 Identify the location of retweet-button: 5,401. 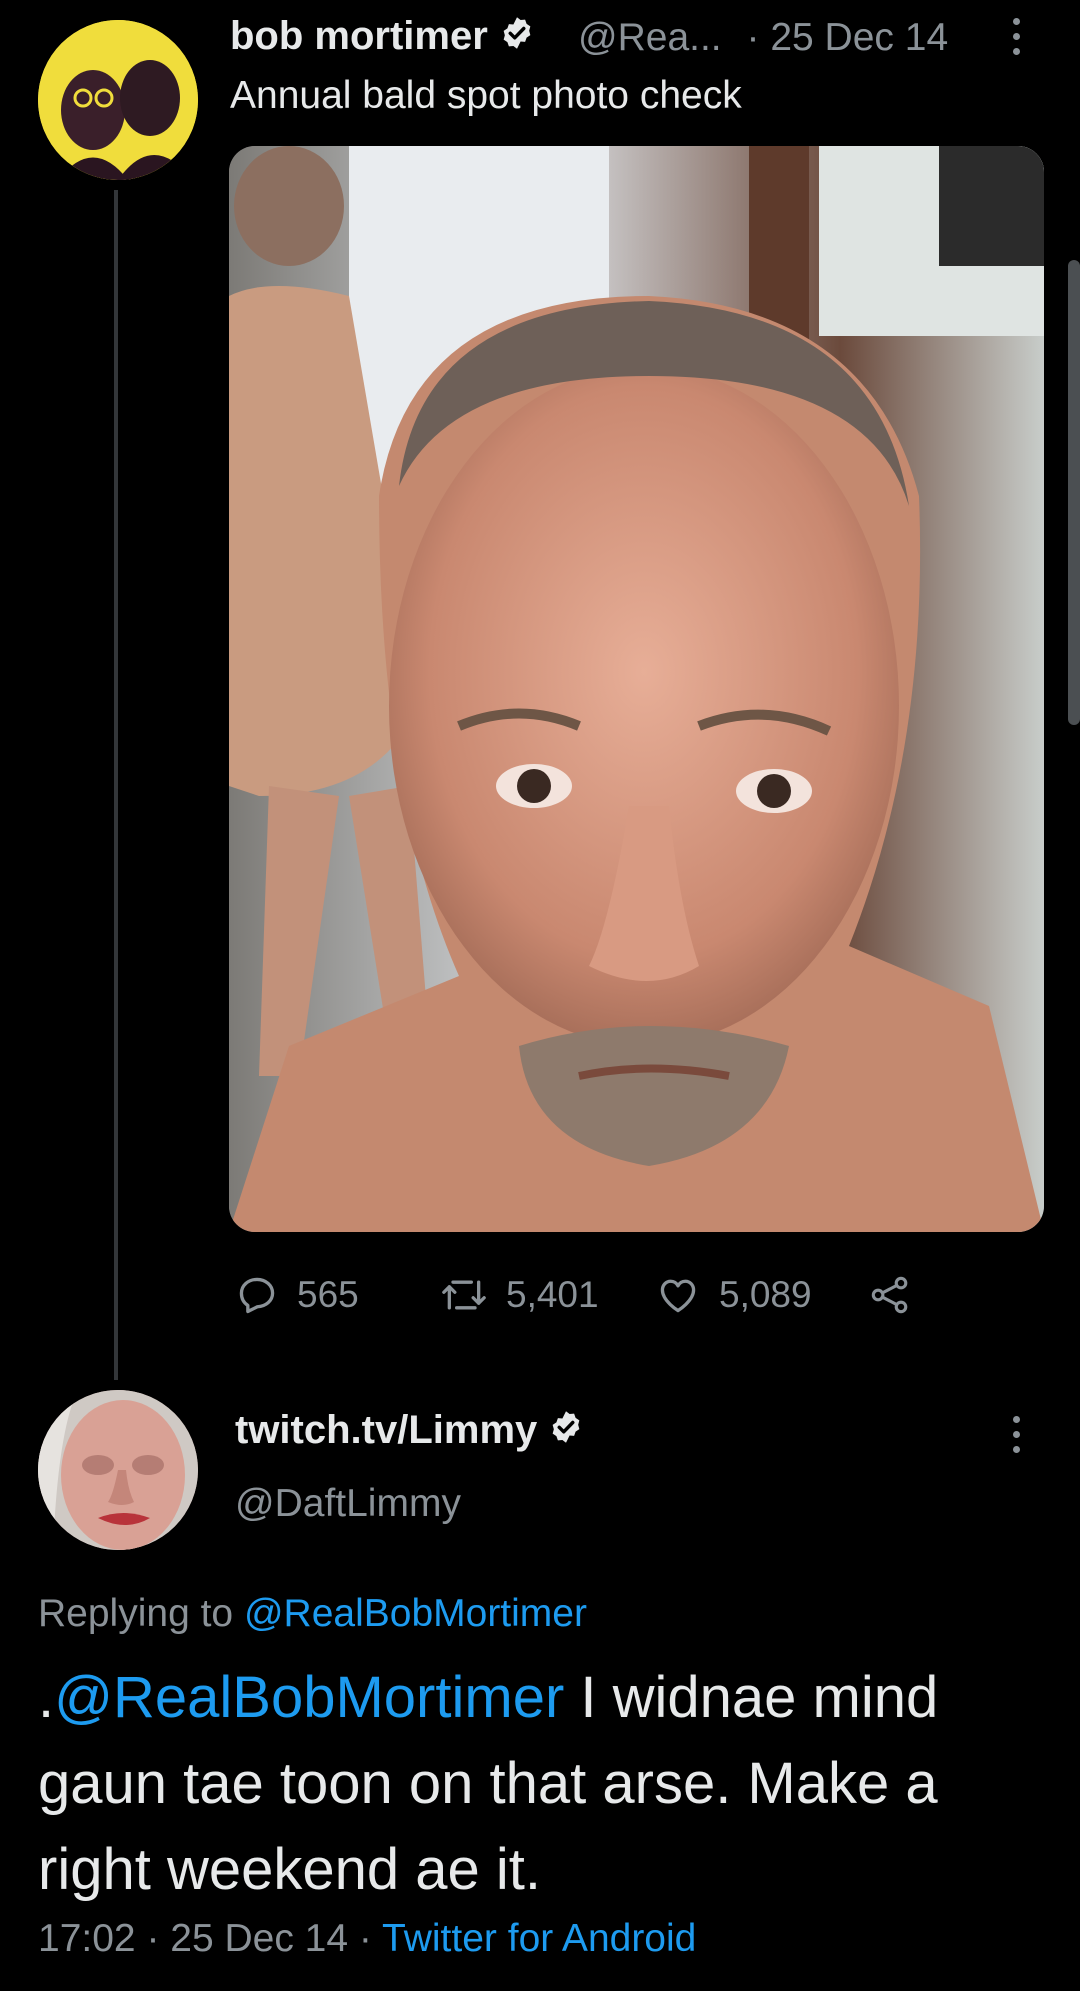
(547, 1295).